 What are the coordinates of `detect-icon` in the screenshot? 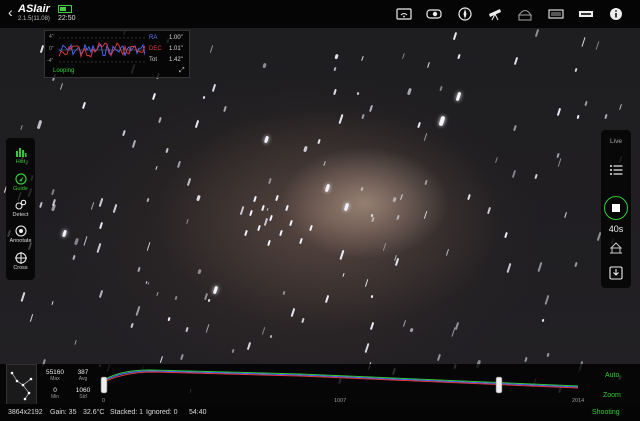 It's located at (20, 205).